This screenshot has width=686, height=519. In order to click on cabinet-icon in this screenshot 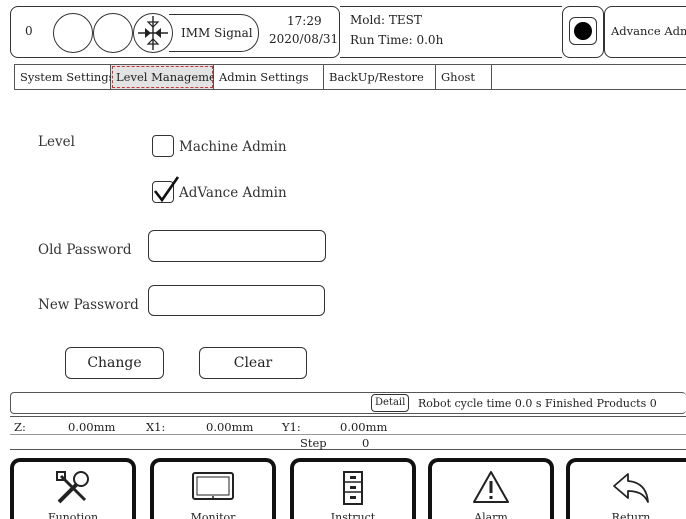, I will do `click(353, 488)`.